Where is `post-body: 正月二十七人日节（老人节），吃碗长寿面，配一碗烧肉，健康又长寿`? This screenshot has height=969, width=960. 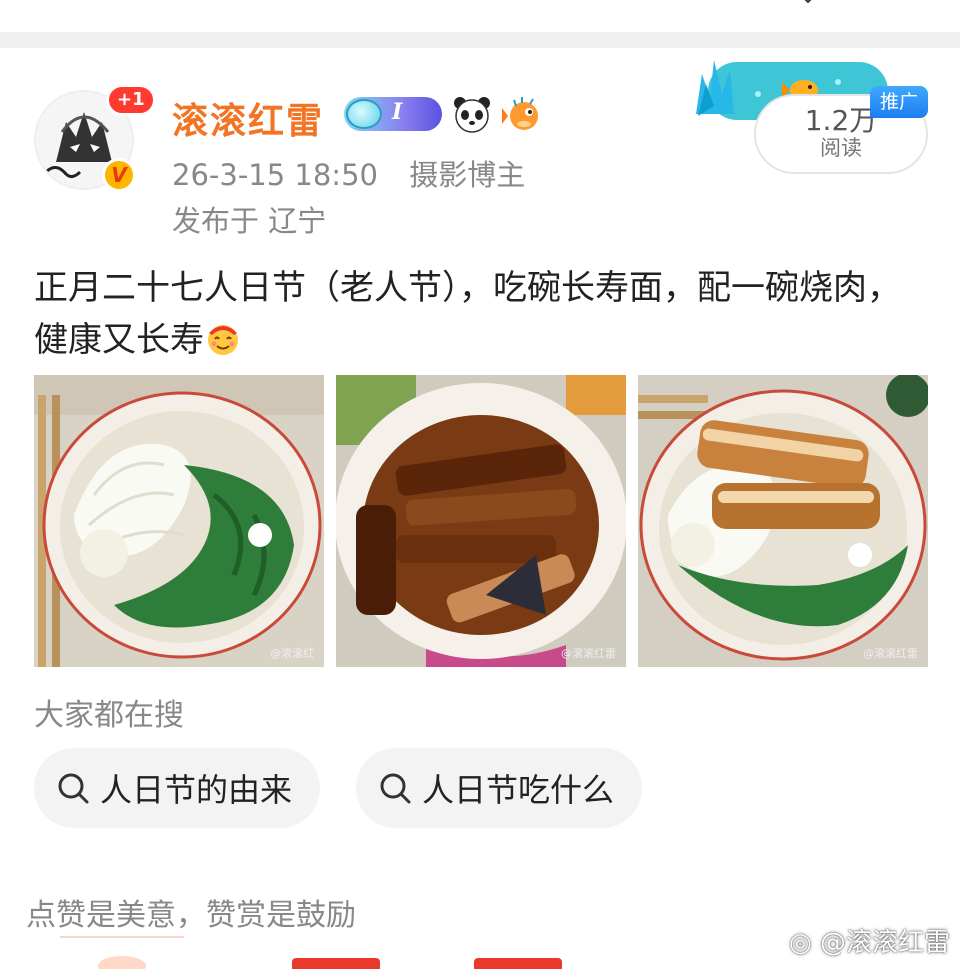
post-body: 正月二十七人日节（老人节），吃碗长寿面，配一碗烧肉，健康又长寿 is located at coordinates (467, 314).